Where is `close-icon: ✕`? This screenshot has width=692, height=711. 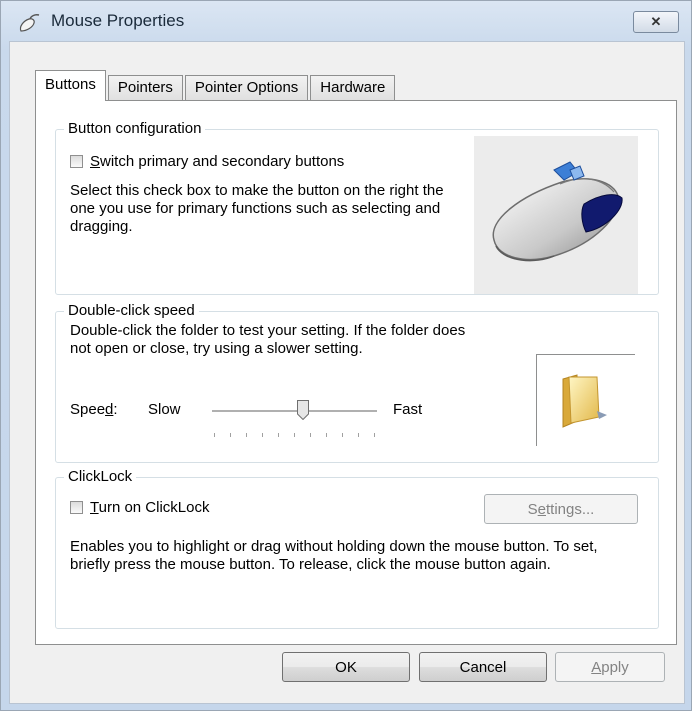
close-icon: ✕ is located at coordinates (656, 21).